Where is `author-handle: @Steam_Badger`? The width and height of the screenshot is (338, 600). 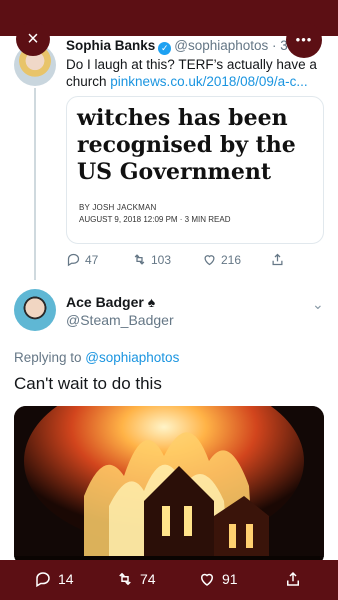
author-handle: @Steam_Badger is located at coordinates (120, 320).